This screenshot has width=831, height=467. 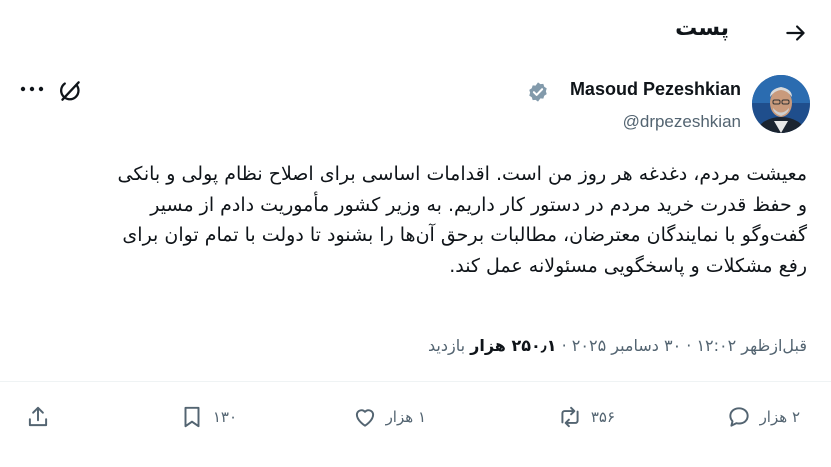 I want to click on like-button: ۱ هزار, so click(x=389, y=417).